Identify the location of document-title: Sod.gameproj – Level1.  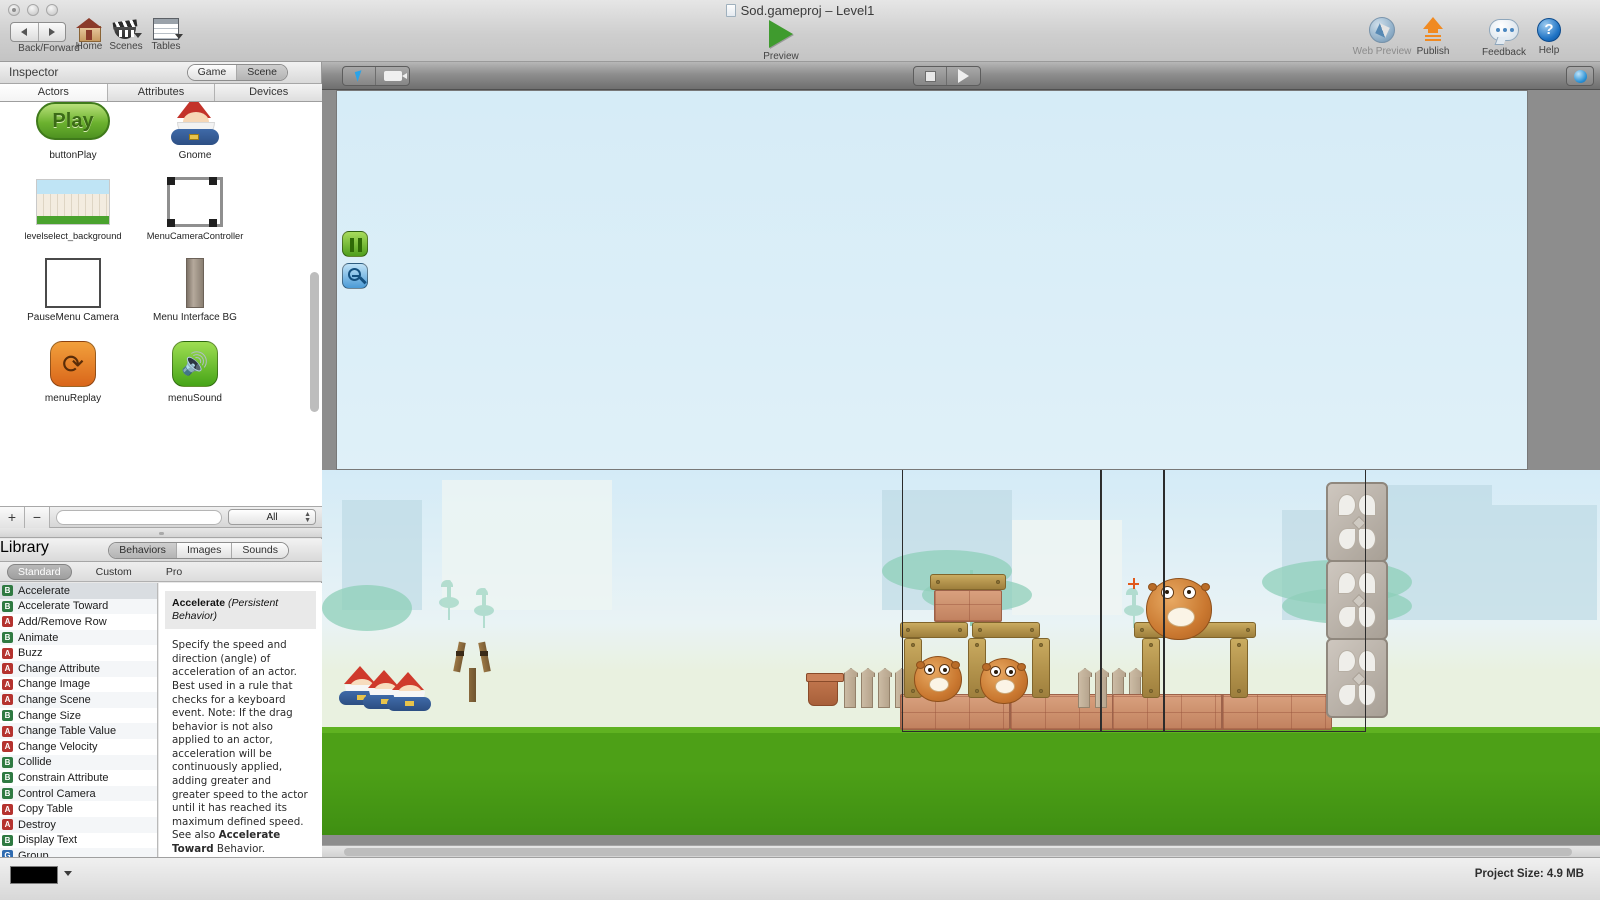
(800, 10).